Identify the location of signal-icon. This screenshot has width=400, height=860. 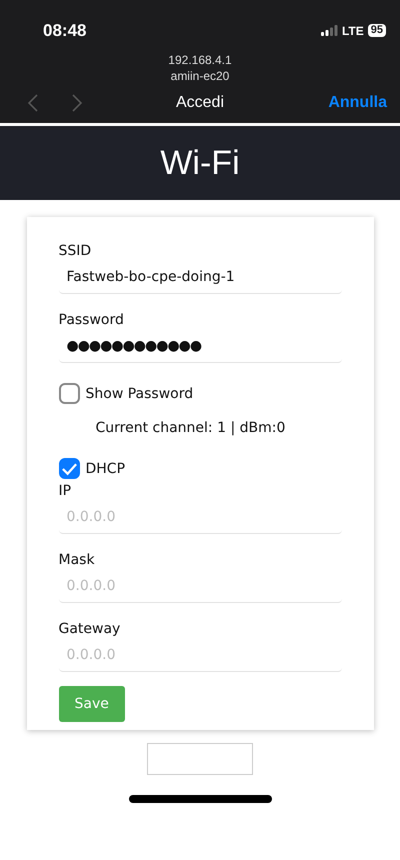
(329, 30).